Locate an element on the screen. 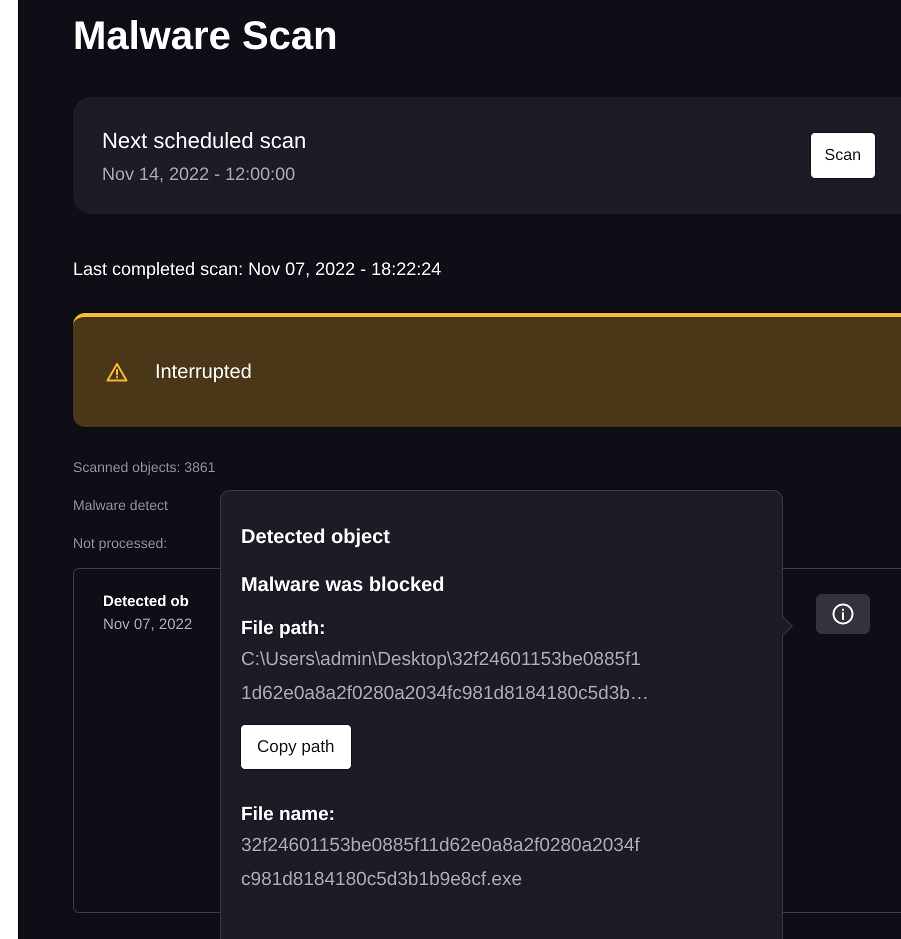 Image resolution: width=901 pixels, height=939 pixels. file-name-label: File name: is located at coordinates (288, 815).